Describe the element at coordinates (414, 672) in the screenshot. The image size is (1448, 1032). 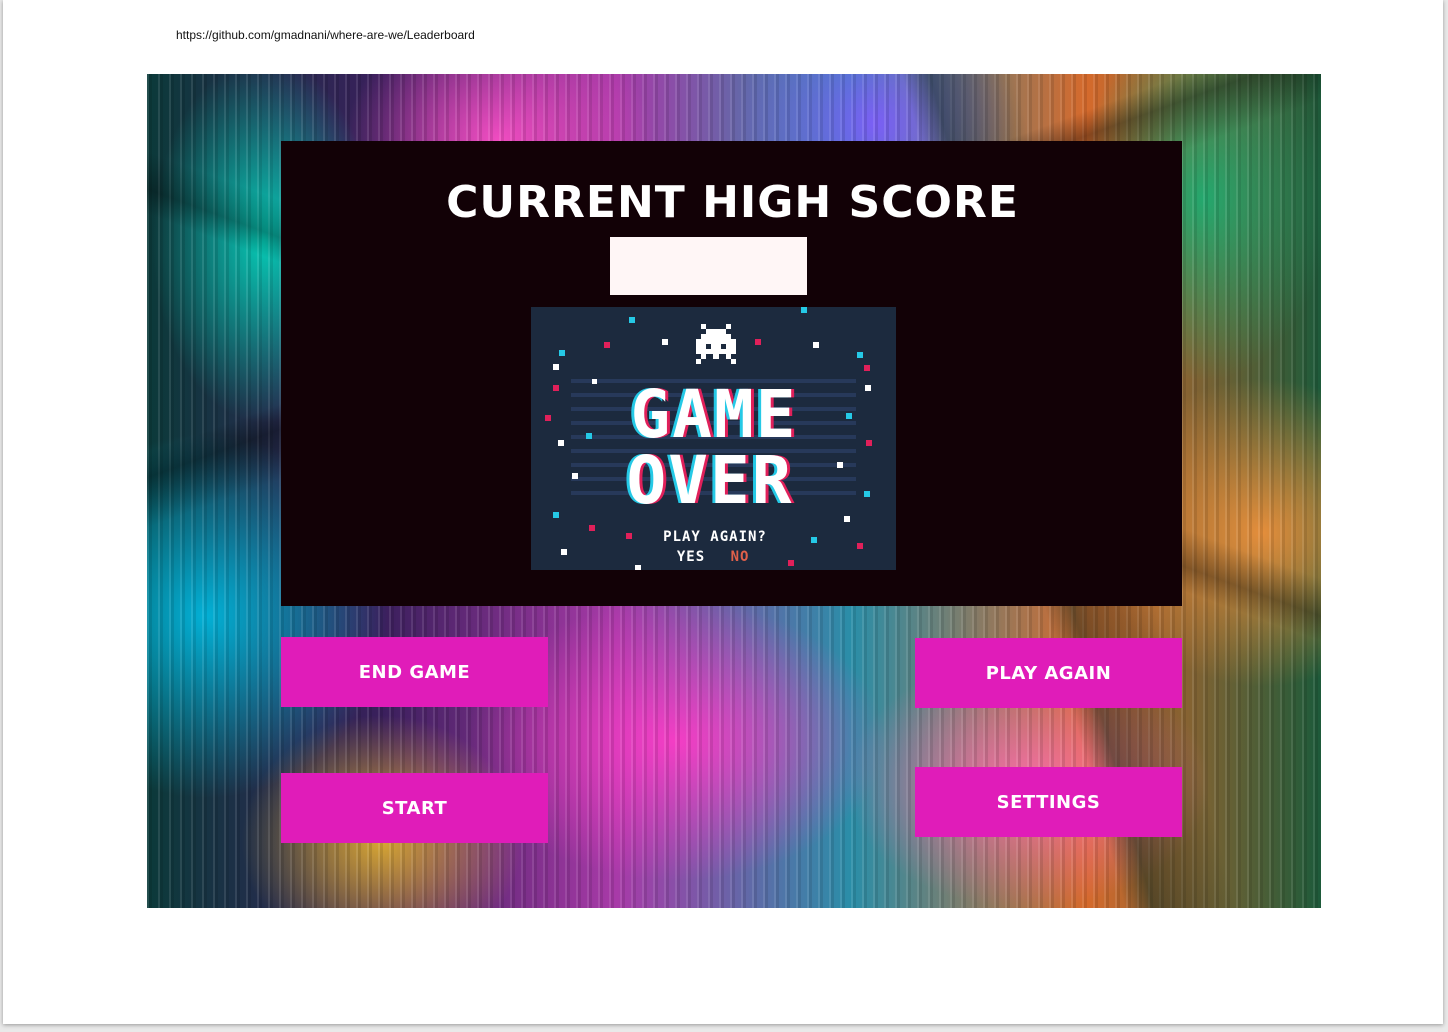
I see `end-game-button: END GAME` at that location.